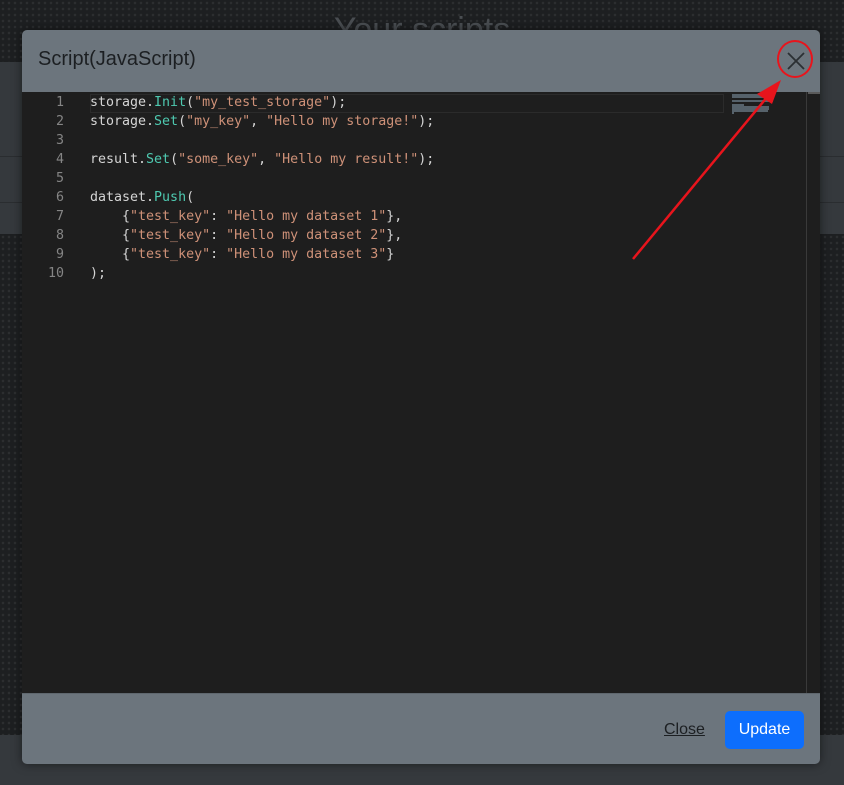 The image size is (844, 785). Describe the element at coordinates (218, 159) in the screenshot. I see `code-token: "some_key"` at that location.